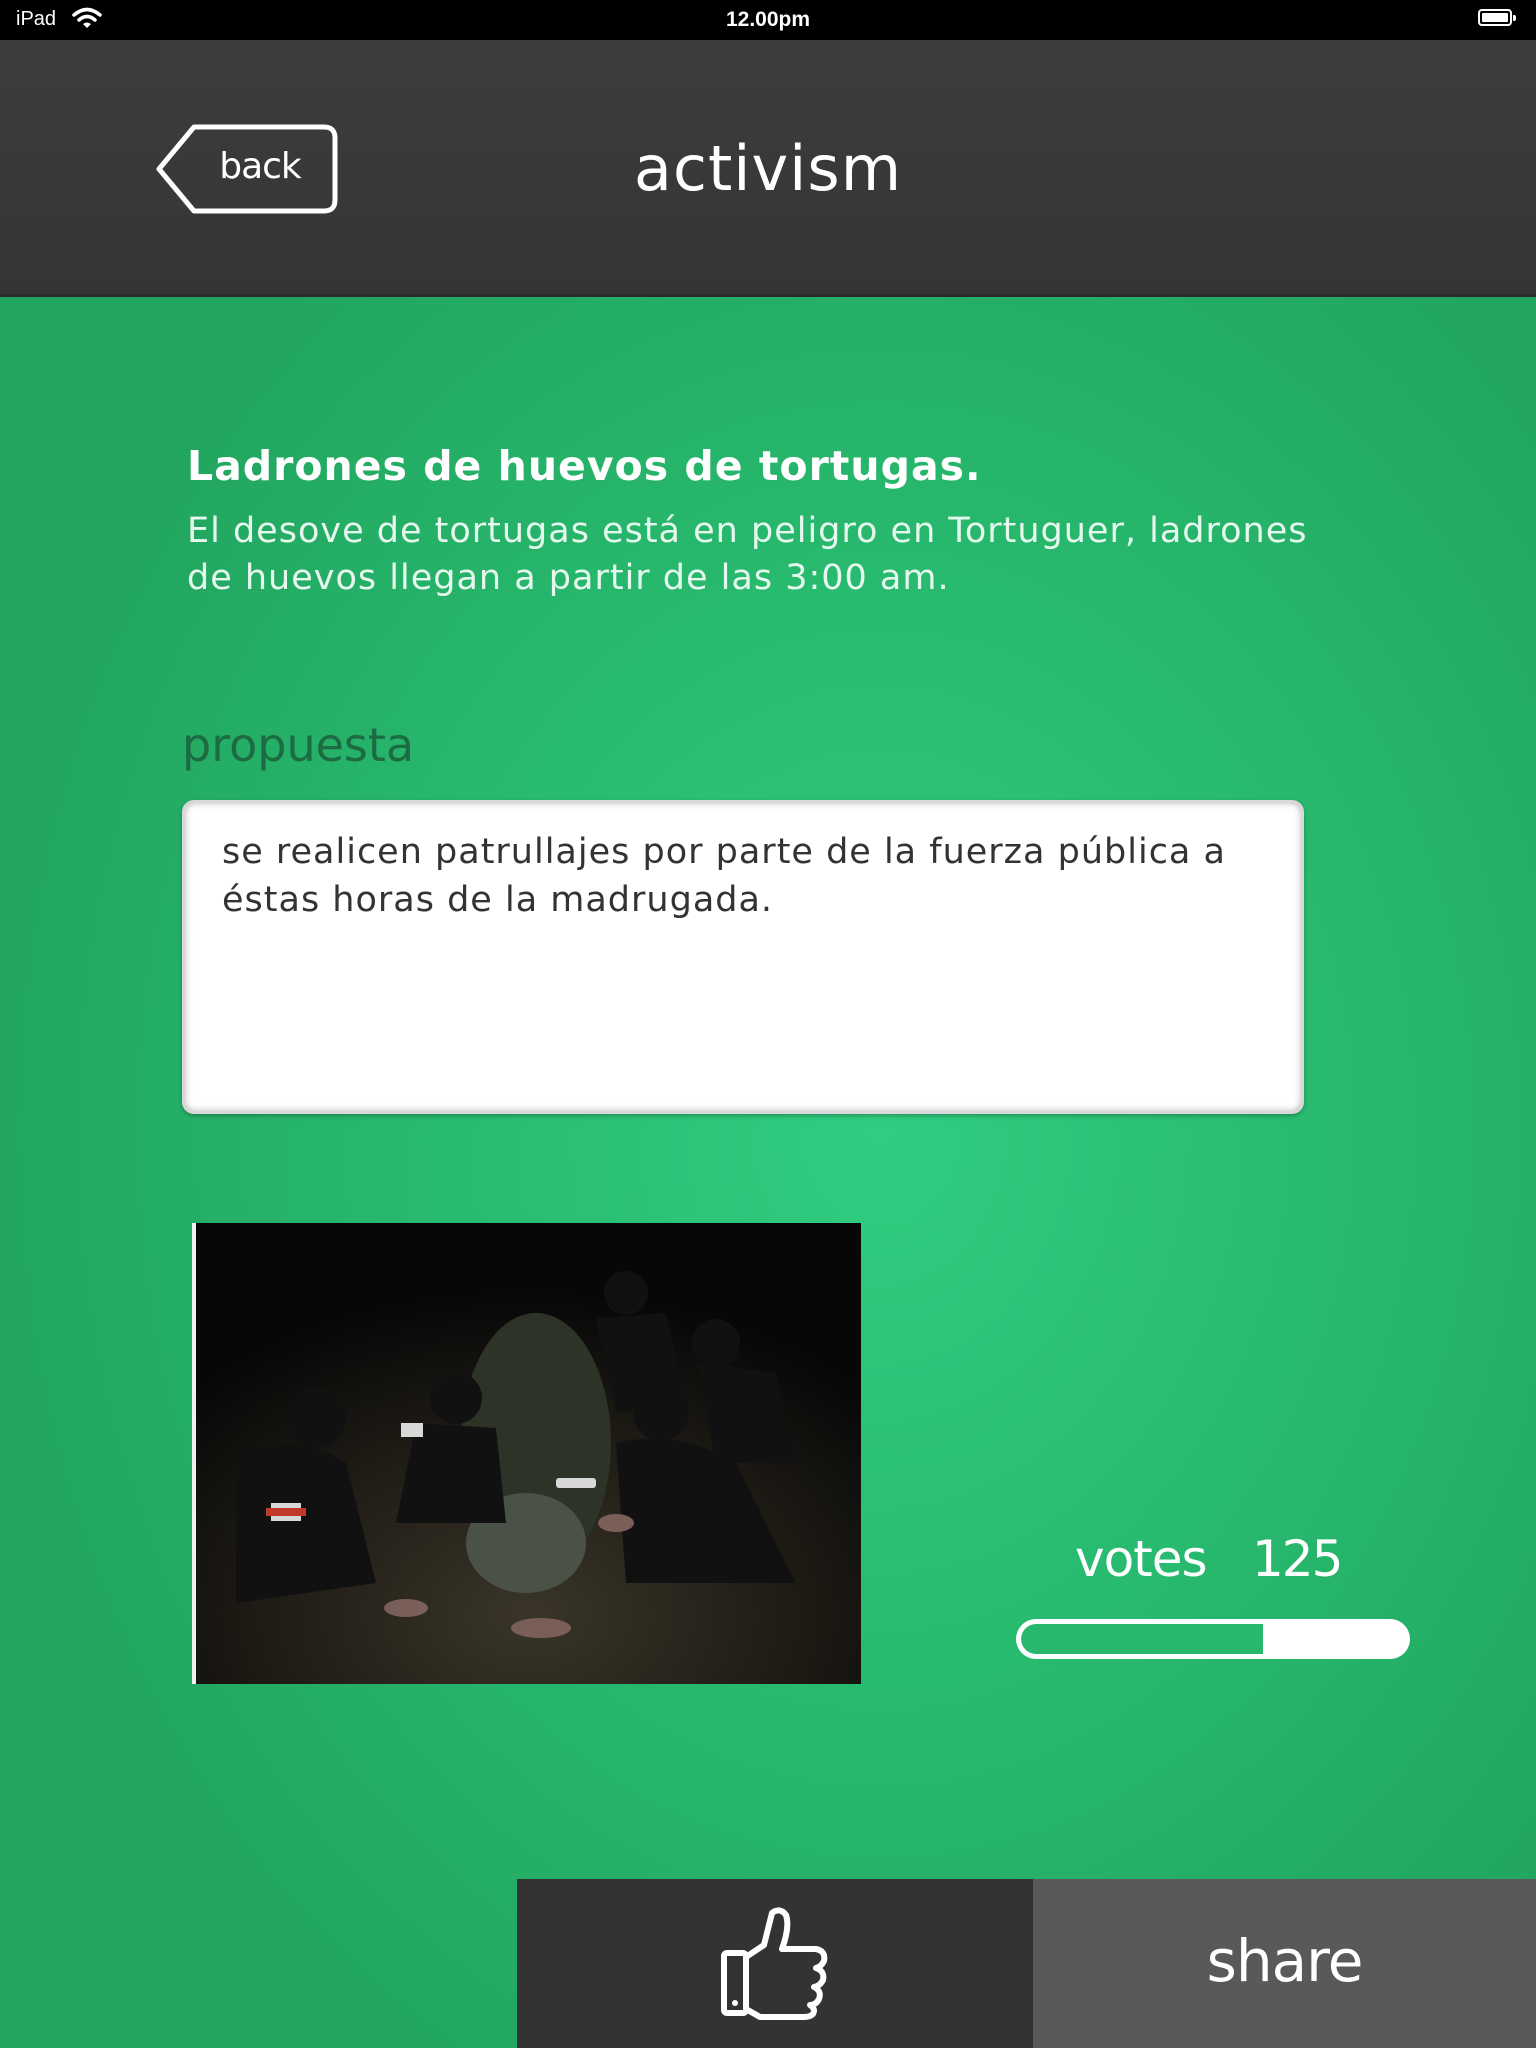 This screenshot has width=1536, height=2048. I want to click on navigation-bar: back activism, so click(768, 167).